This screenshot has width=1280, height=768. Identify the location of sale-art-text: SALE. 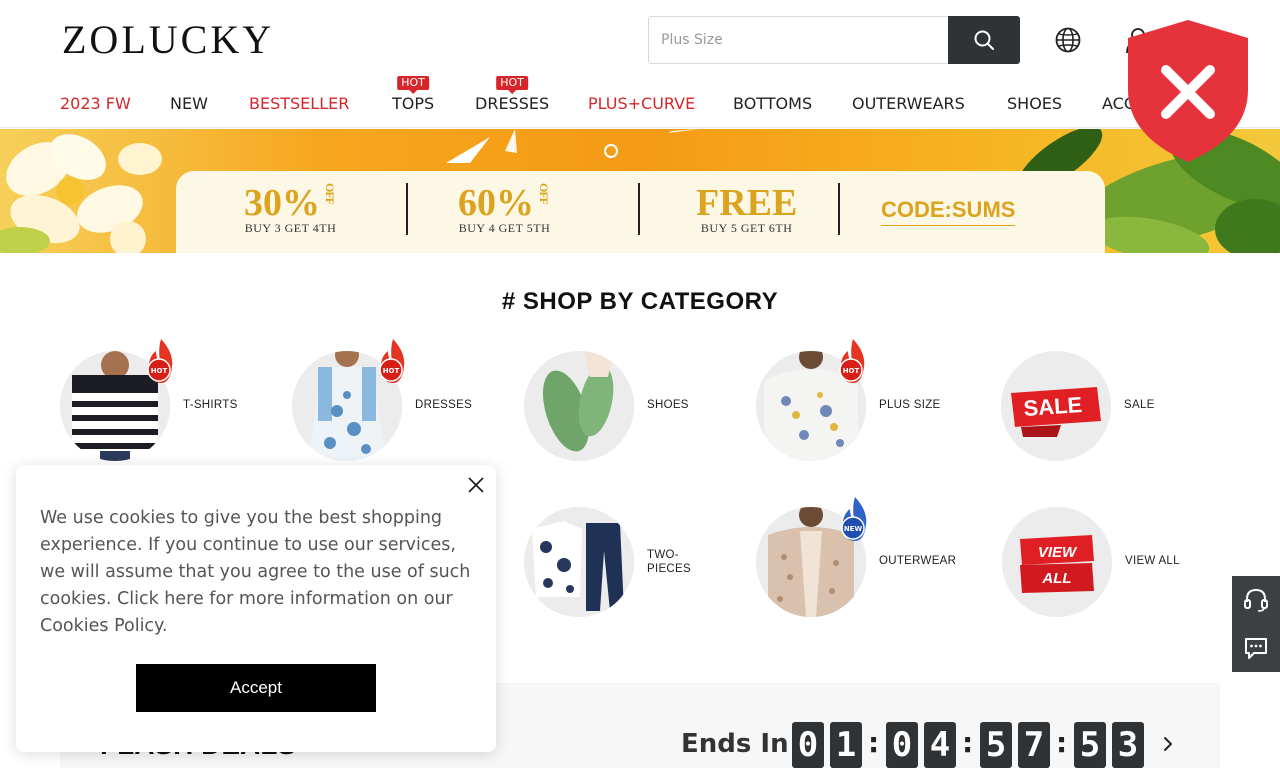
(1053, 406).